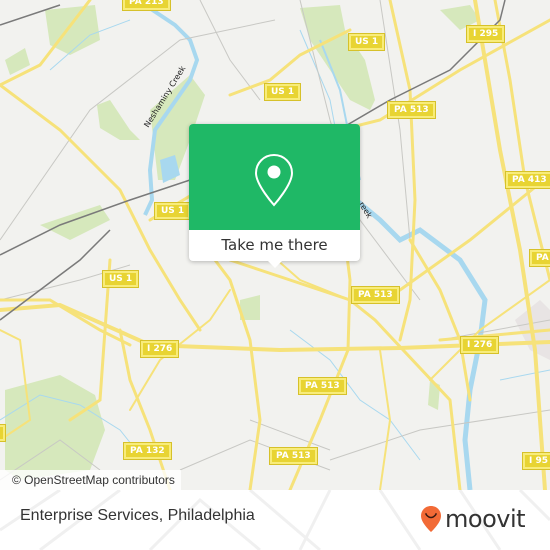  I want to click on route-shield: PA 213, so click(146, 5).